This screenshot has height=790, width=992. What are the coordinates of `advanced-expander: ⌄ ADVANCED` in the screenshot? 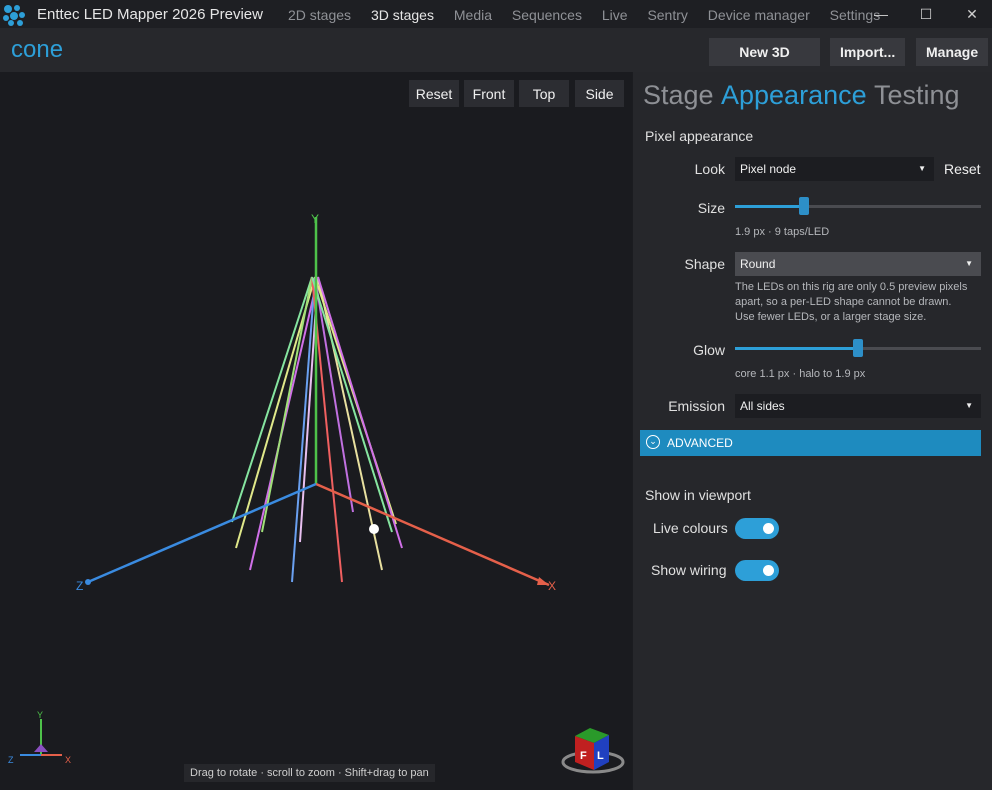 It's located at (810, 443).